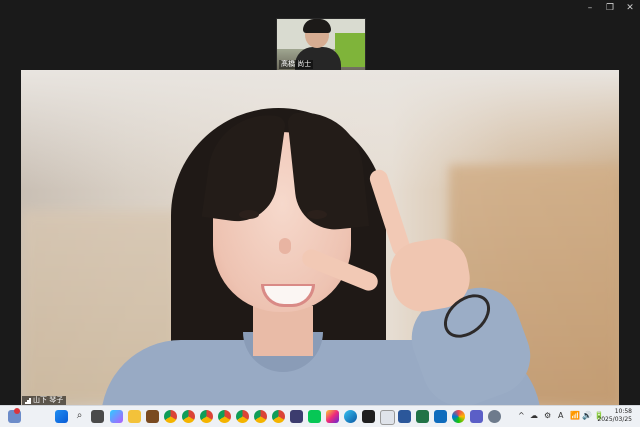 The width and height of the screenshot is (640, 427). I want to click on copilot-icon, so click(116, 416).